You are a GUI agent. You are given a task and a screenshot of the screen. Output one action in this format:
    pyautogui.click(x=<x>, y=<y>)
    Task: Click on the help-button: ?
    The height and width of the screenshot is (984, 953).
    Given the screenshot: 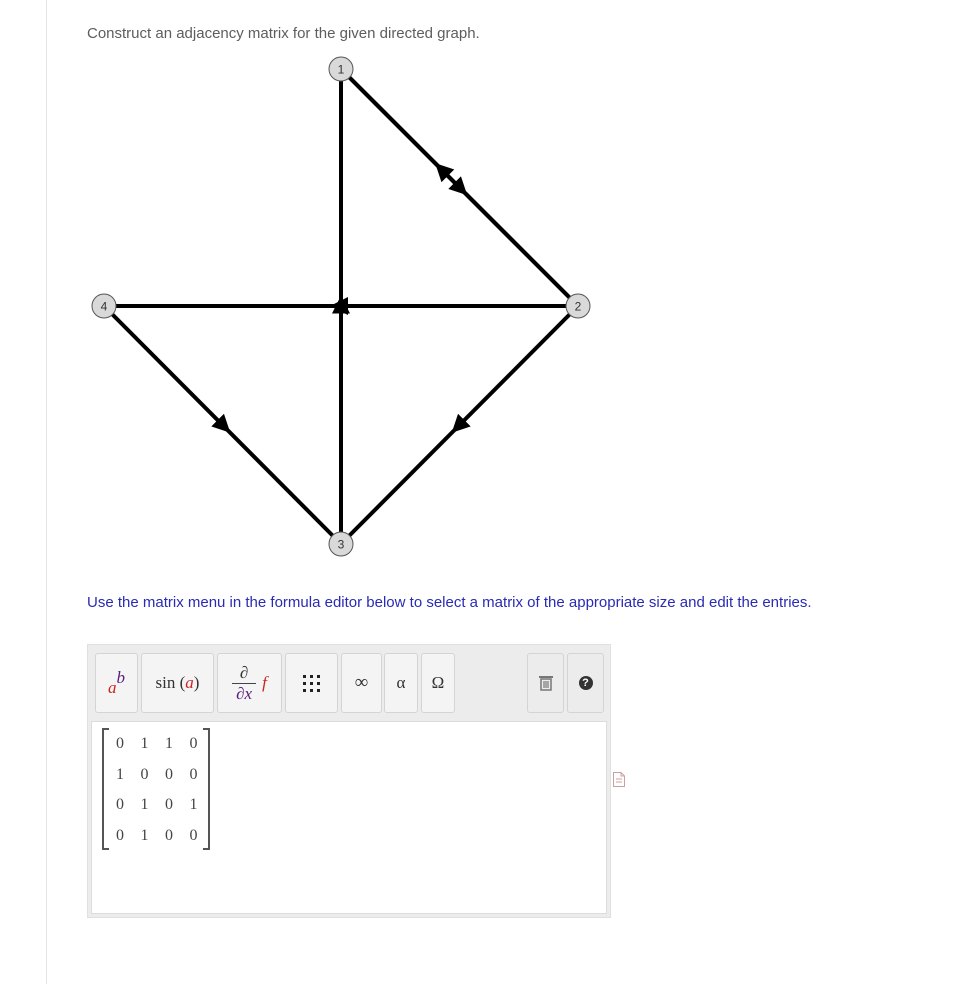 What is the action you would take?
    pyautogui.click(x=585, y=683)
    